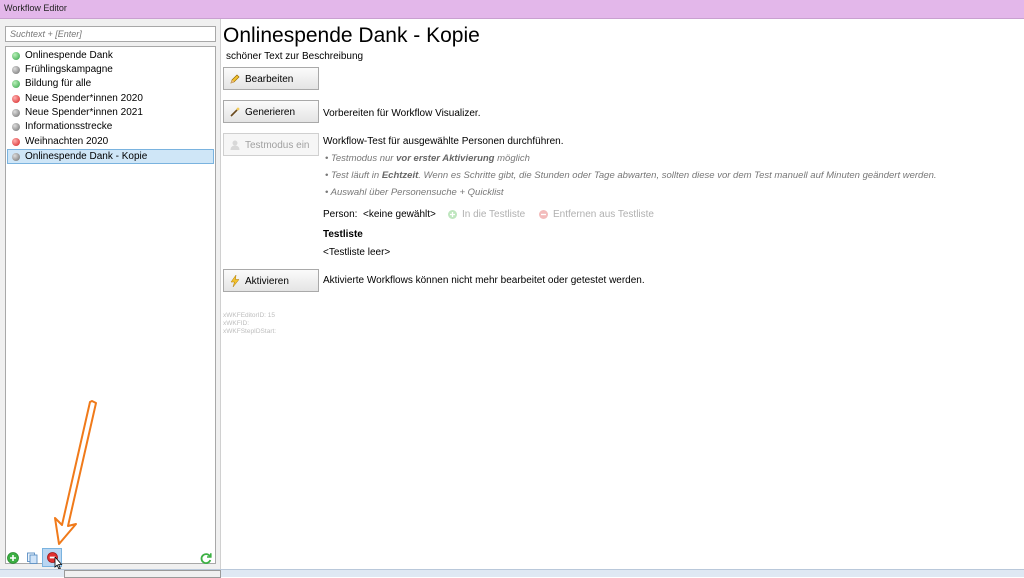 The image size is (1024, 578). What do you see at coordinates (84, 98) in the screenshot?
I see `workflow-label: Neue Spender*innen 2020` at bounding box center [84, 98].